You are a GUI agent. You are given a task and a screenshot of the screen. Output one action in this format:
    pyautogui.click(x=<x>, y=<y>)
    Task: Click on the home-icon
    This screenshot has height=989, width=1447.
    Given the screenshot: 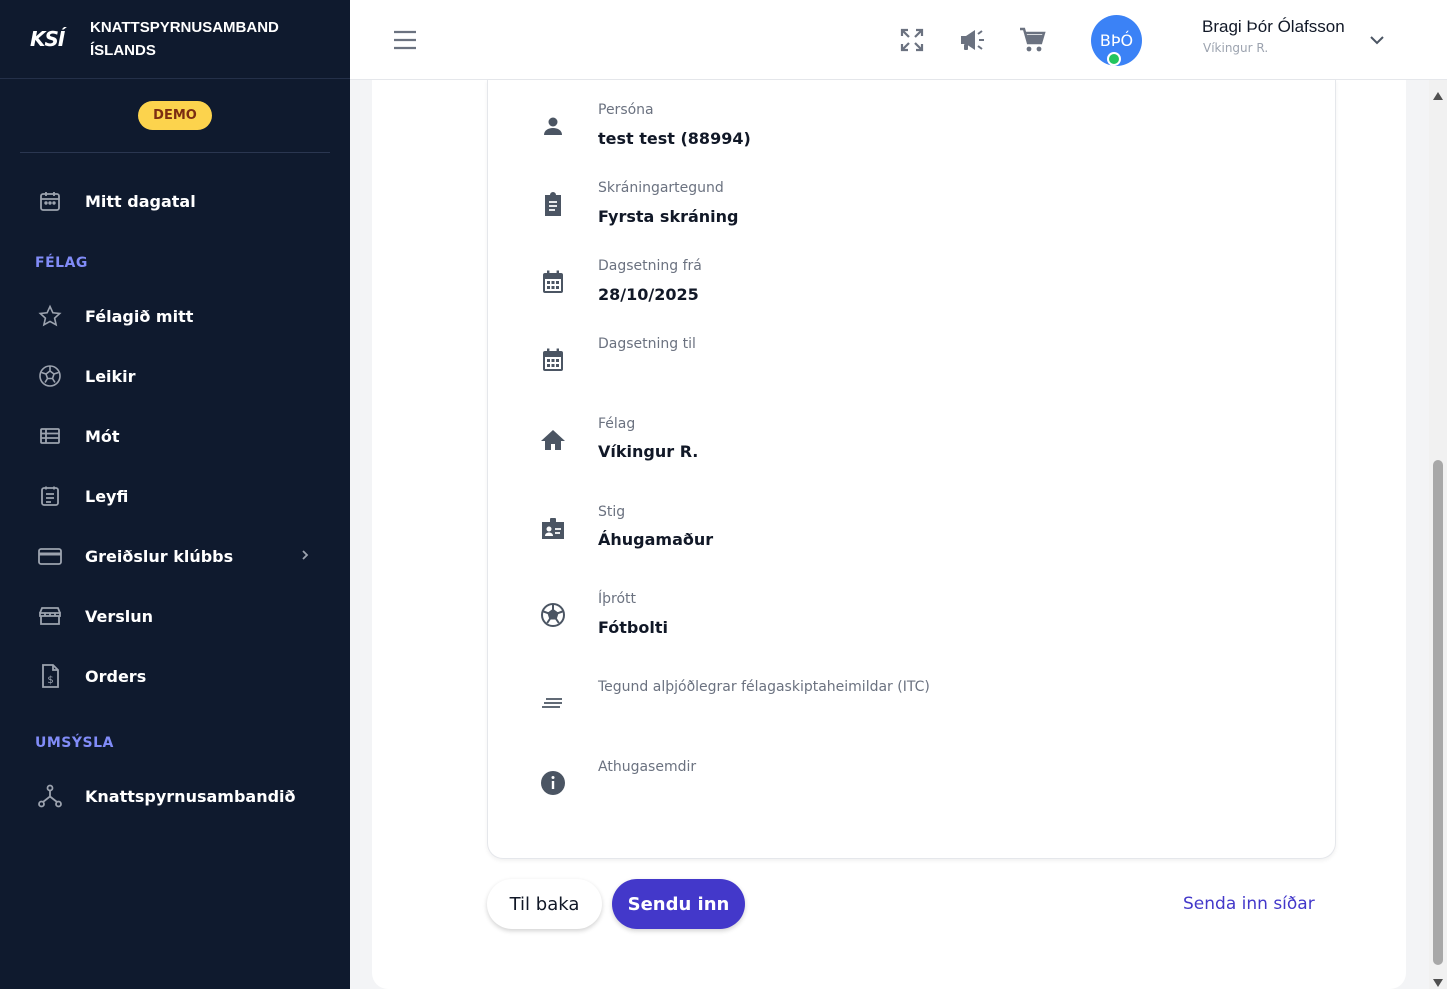 What is the action you would take?
    pyautogui.click(x=553, y=440)
    